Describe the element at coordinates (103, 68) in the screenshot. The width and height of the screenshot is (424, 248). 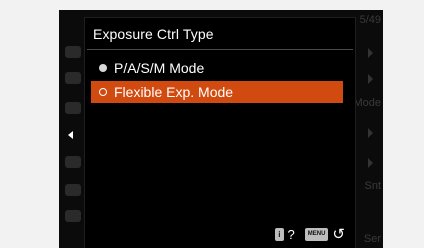
I see `radio-filled-icon` at that location.